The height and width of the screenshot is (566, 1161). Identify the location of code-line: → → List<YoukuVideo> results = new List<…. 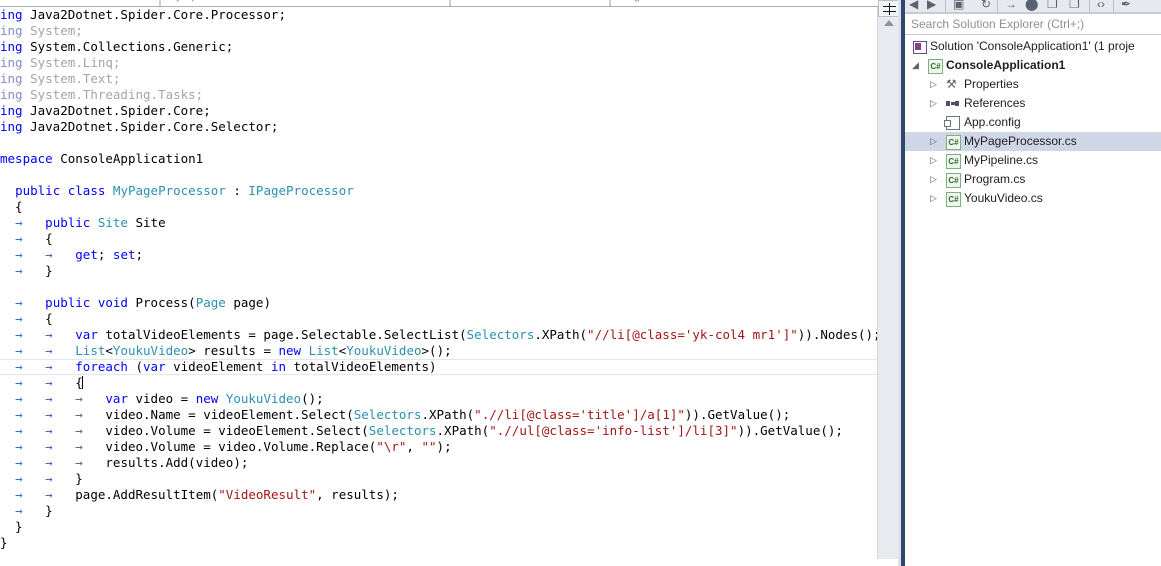
(438, 351).